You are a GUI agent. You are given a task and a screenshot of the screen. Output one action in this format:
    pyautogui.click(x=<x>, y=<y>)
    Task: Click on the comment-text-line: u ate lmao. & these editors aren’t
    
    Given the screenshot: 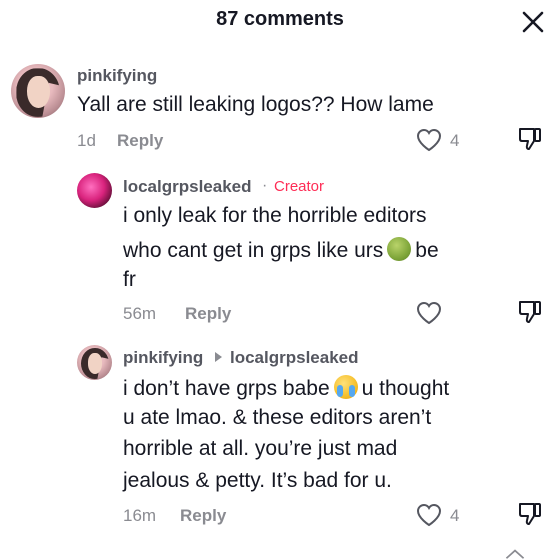 What is the action you would take?
    pyautogui.click(x=277, y=417)
    